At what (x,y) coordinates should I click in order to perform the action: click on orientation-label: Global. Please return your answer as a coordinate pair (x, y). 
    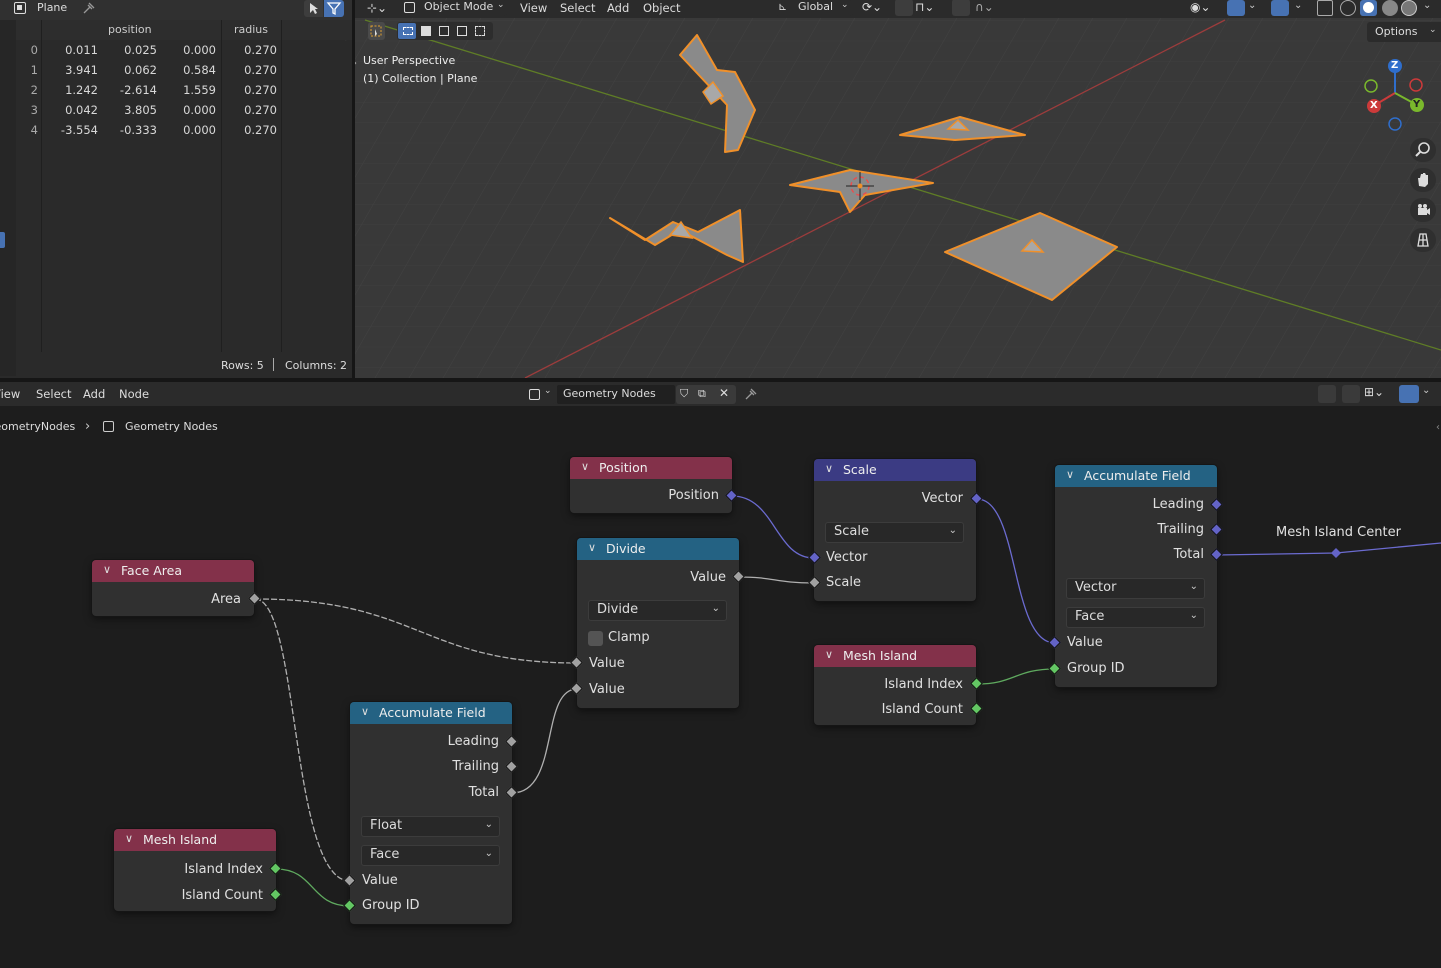
    Looking at the image, I should click on (816, 6).